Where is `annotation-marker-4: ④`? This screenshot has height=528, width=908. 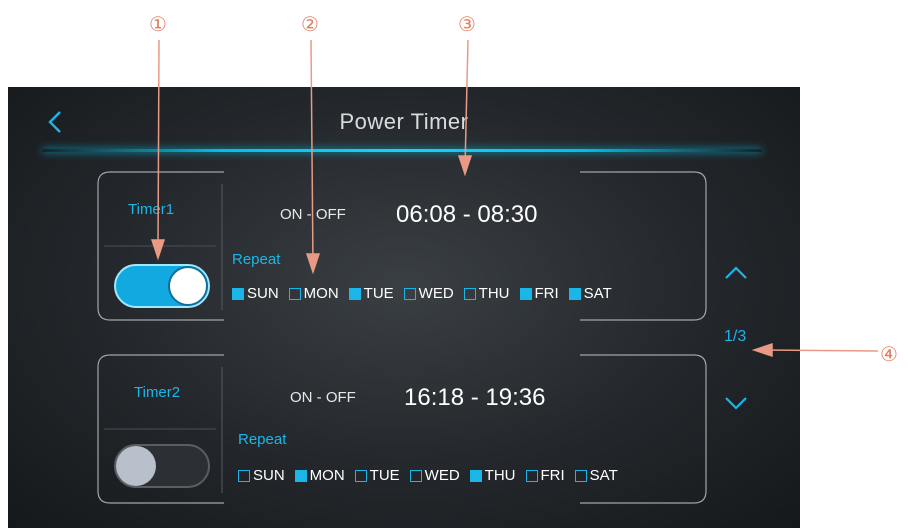
annotation-marker-4: ④ is located at coordinates (889, 354).